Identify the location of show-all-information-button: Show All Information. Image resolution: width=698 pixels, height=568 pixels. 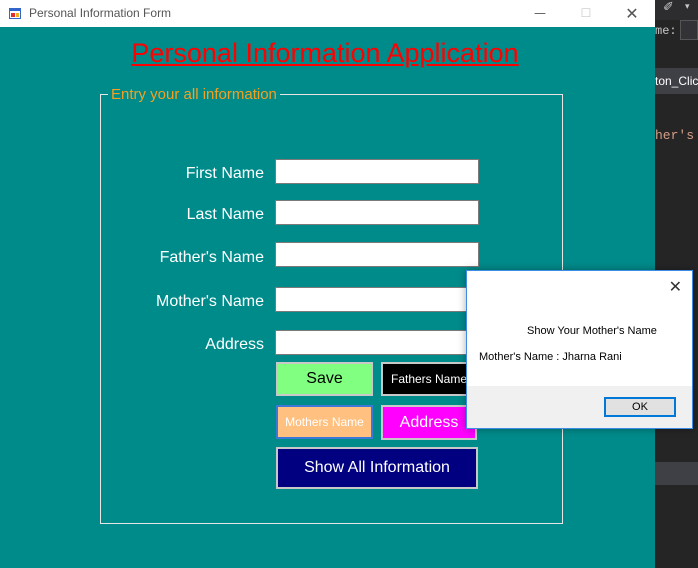
(377, 468).